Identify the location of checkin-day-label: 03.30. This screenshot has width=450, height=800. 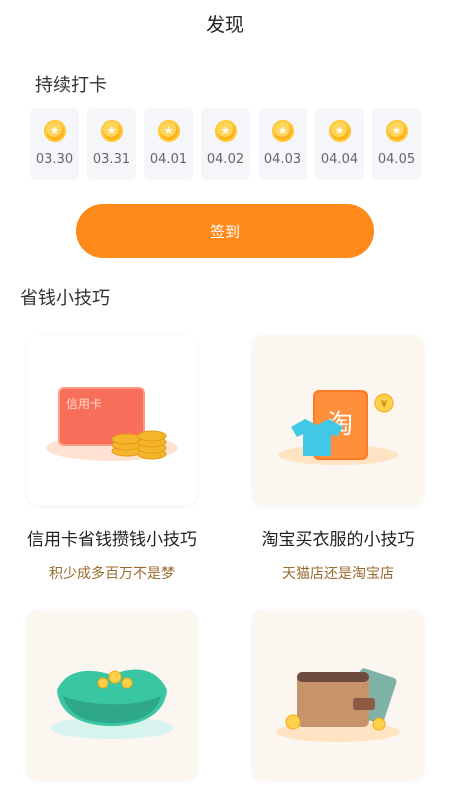
(54, 159).